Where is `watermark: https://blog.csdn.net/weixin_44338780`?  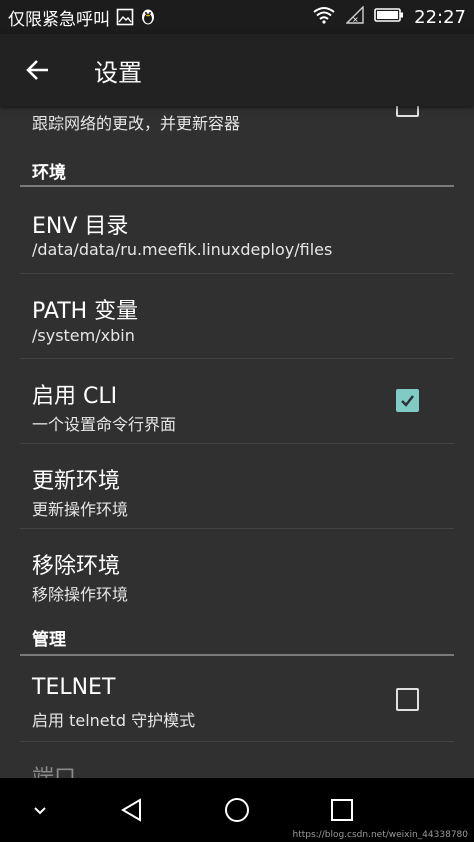
watermark: https://blog.csdn.net/weixin_44338780 is located at coordinates (380, 835).